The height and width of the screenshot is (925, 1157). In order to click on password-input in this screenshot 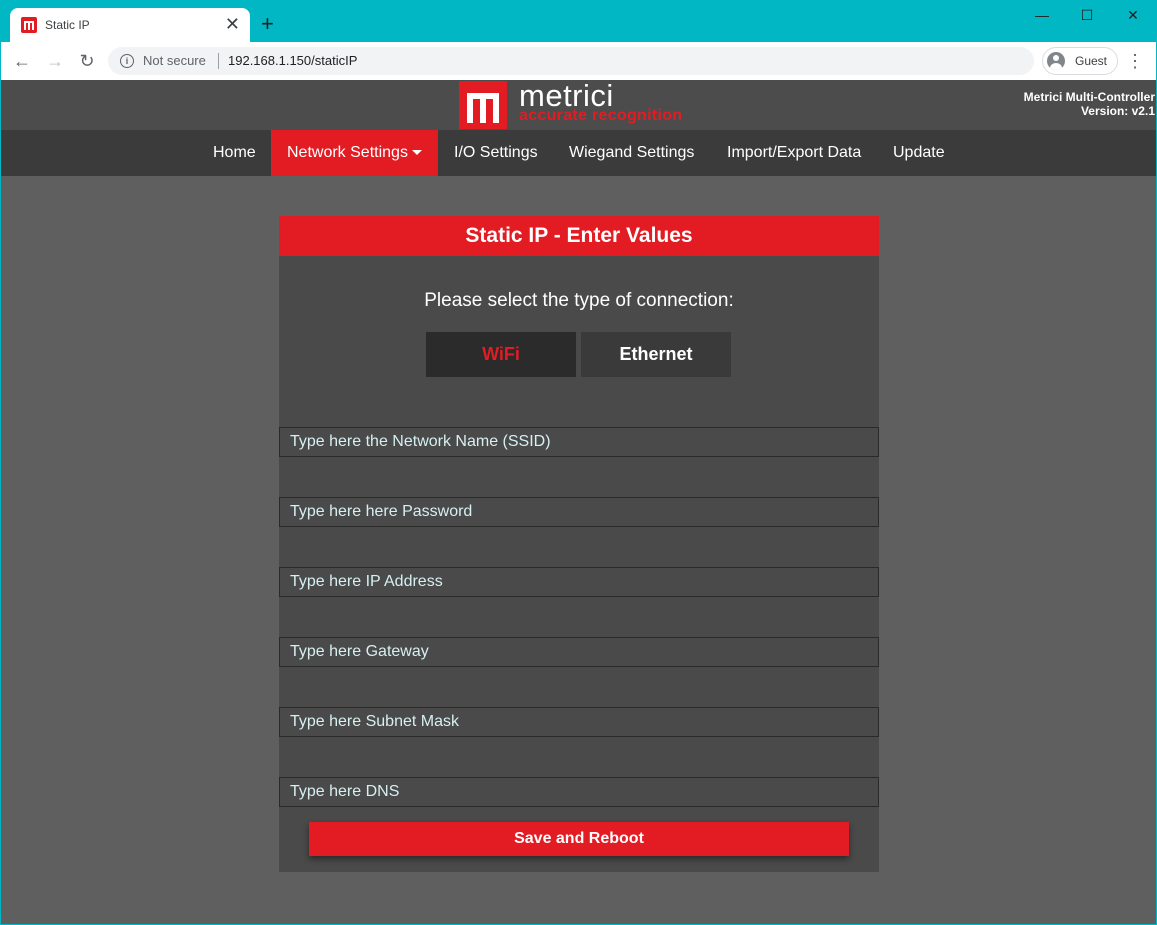, I will do `click(579, 512)`.